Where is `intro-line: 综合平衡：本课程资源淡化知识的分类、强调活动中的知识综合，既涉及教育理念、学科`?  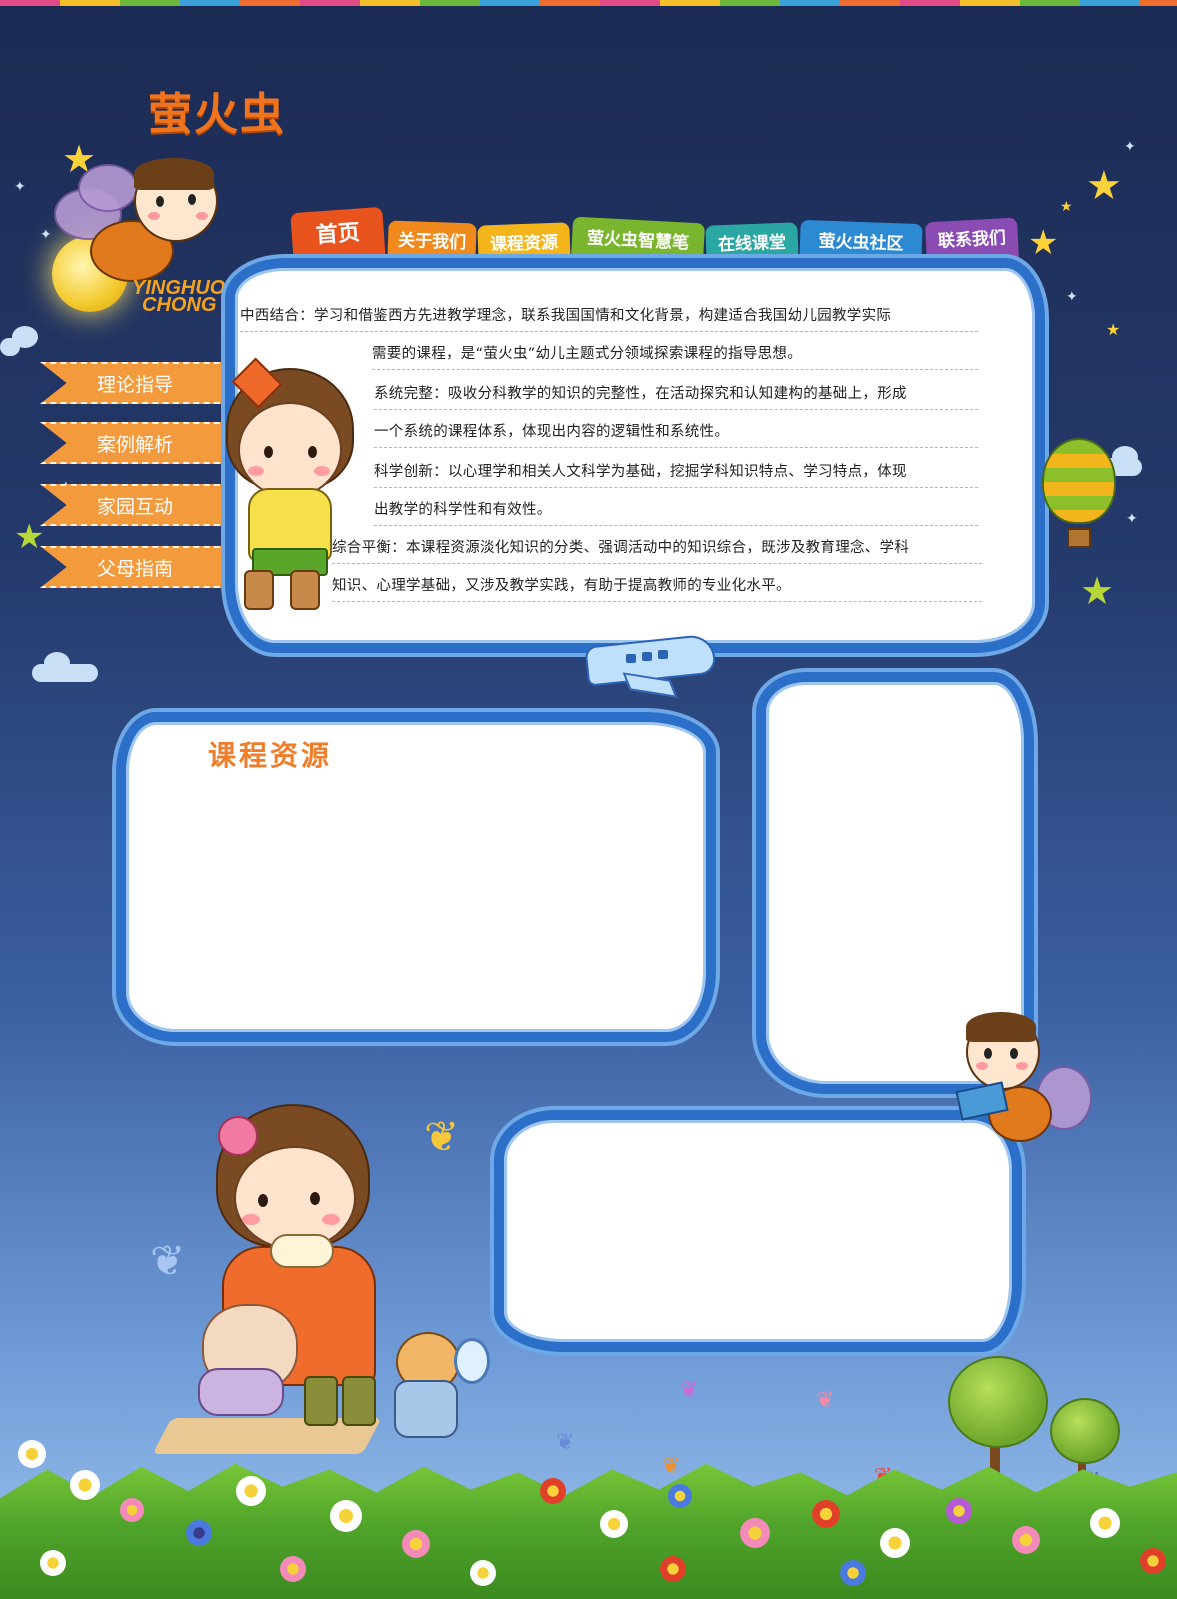 intro-line: 综合平衡：本课程资源淡化知识的分类、强调活动中的知识综合，既涉及教育理念、学科 is located at coordinates (657, 550).